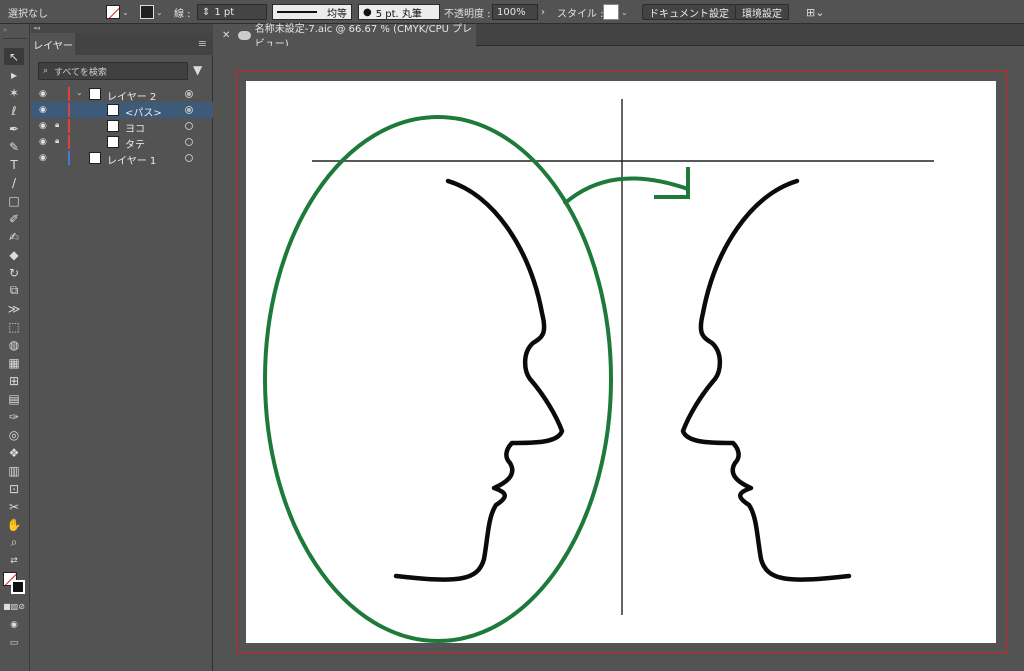 The height and width of the screenshot is (671, 1024). What do you see at coordinates (80, 72) in the screenshot?
I see `search-placeholder: すべてを検索` at bounding box center [80, 72].